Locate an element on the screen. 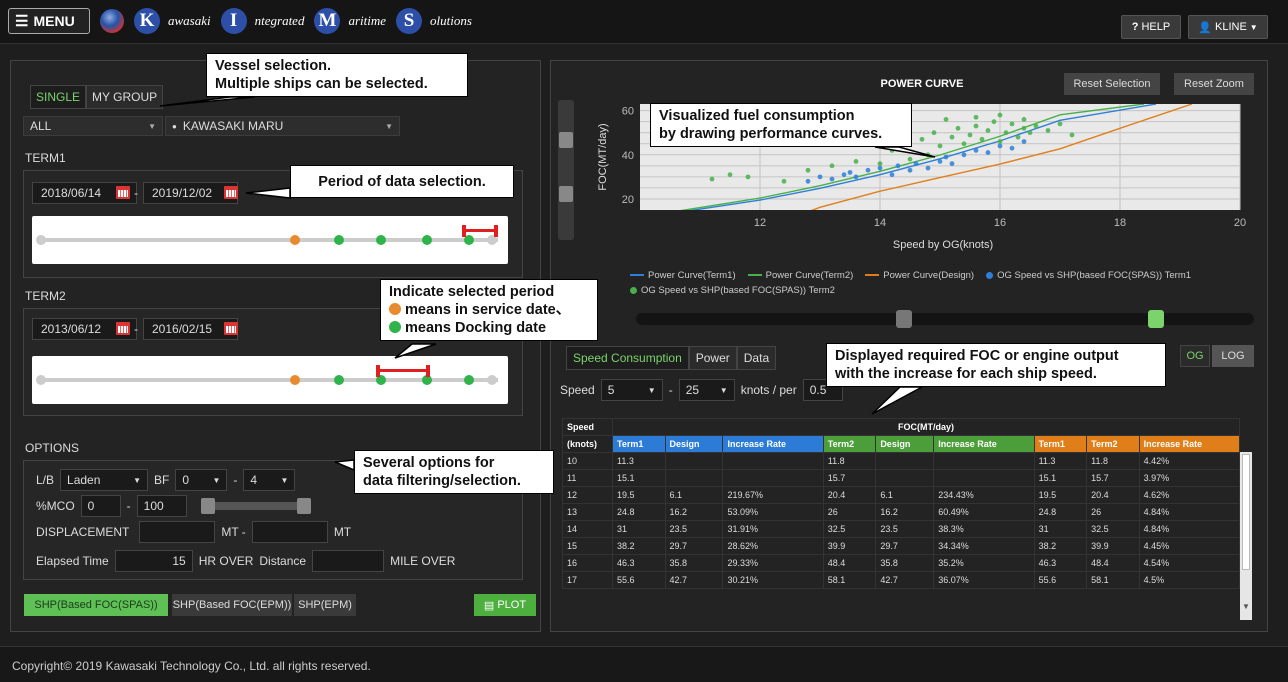 The image size is (1288, 682). bf-to-select: 4 ▼ is located at coordinates (269, 480).